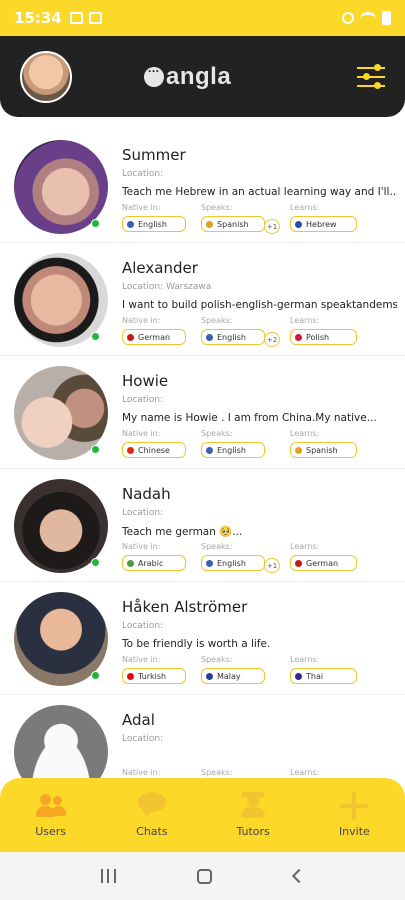 The height and width of the screenshot is (900, 405). Describe the element at coordinates (50, 805) in the screenshot. I see `users-icon` at that location.